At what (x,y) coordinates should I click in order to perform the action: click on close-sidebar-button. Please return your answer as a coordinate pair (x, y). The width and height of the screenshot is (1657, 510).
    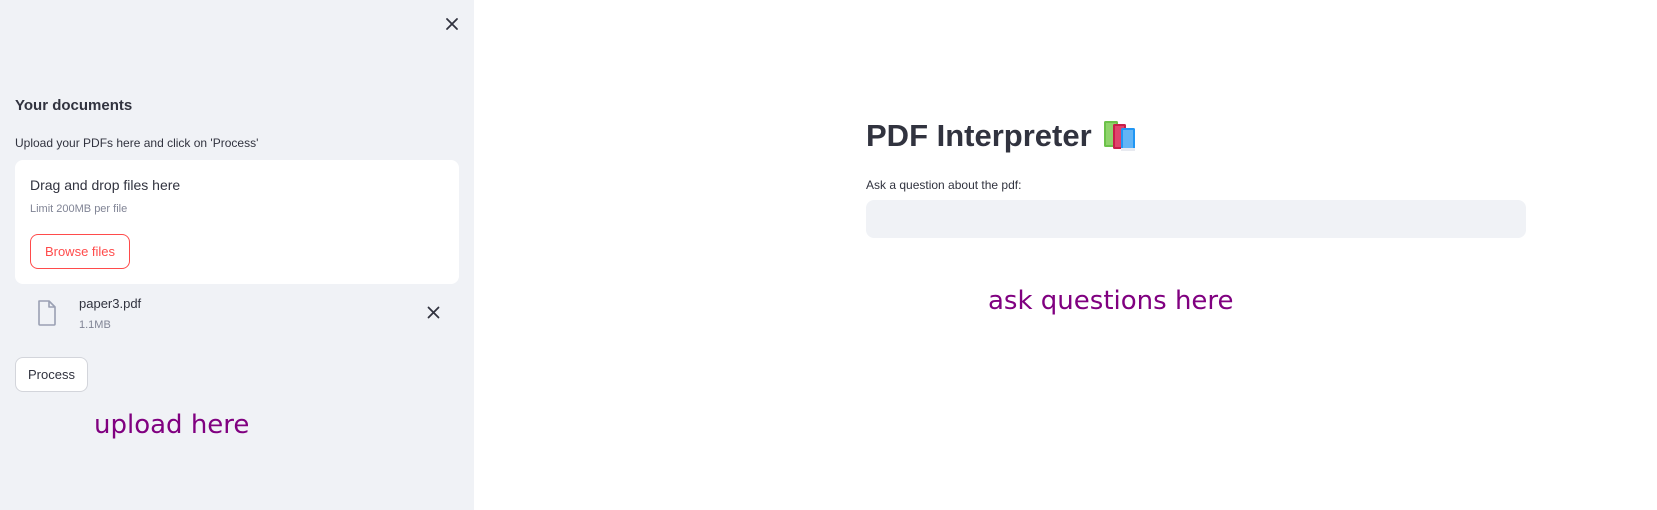
    Looking at the image, I should click on (452, 24).